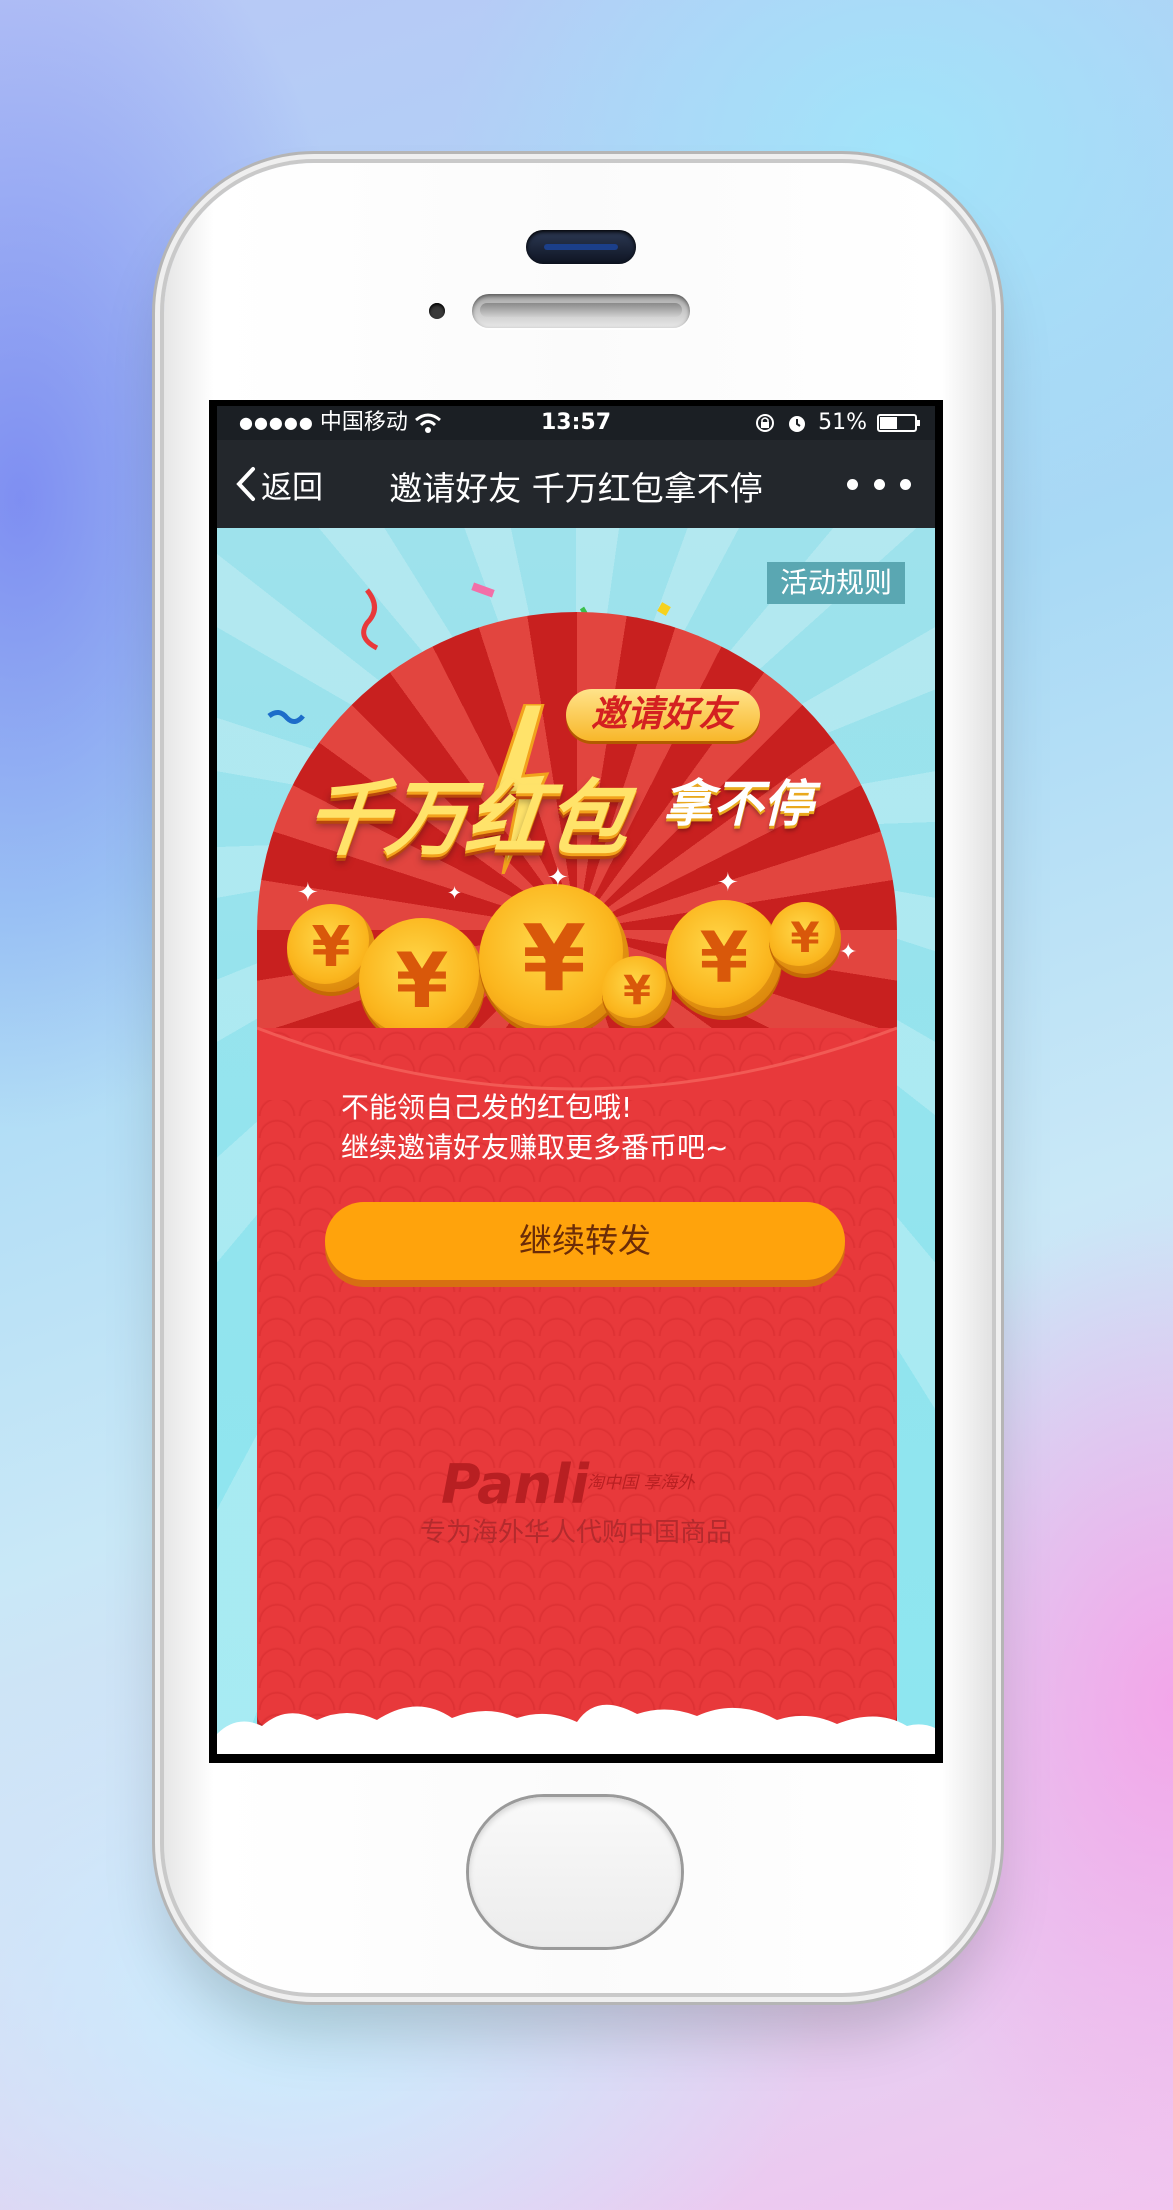  Describe the element at coordinates (842, 422) in the screenshot. I see `battery-percent: 51%` at that location.